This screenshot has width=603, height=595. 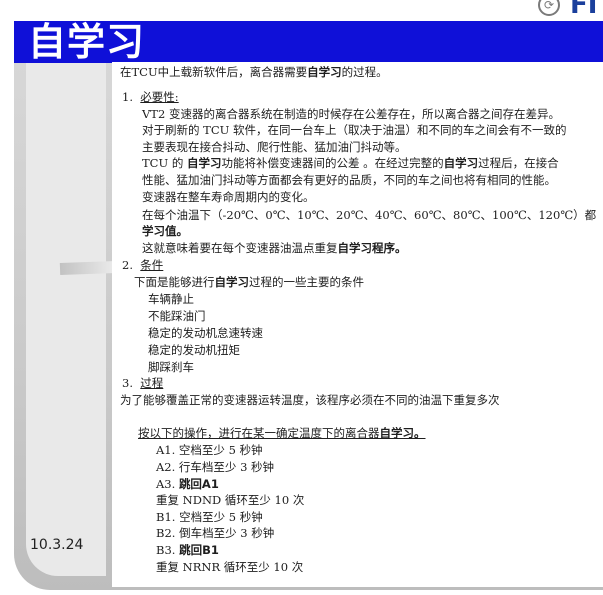 I want to click on condition-item: 稳定的发动机怠速转速, so click(x=205, y=333).